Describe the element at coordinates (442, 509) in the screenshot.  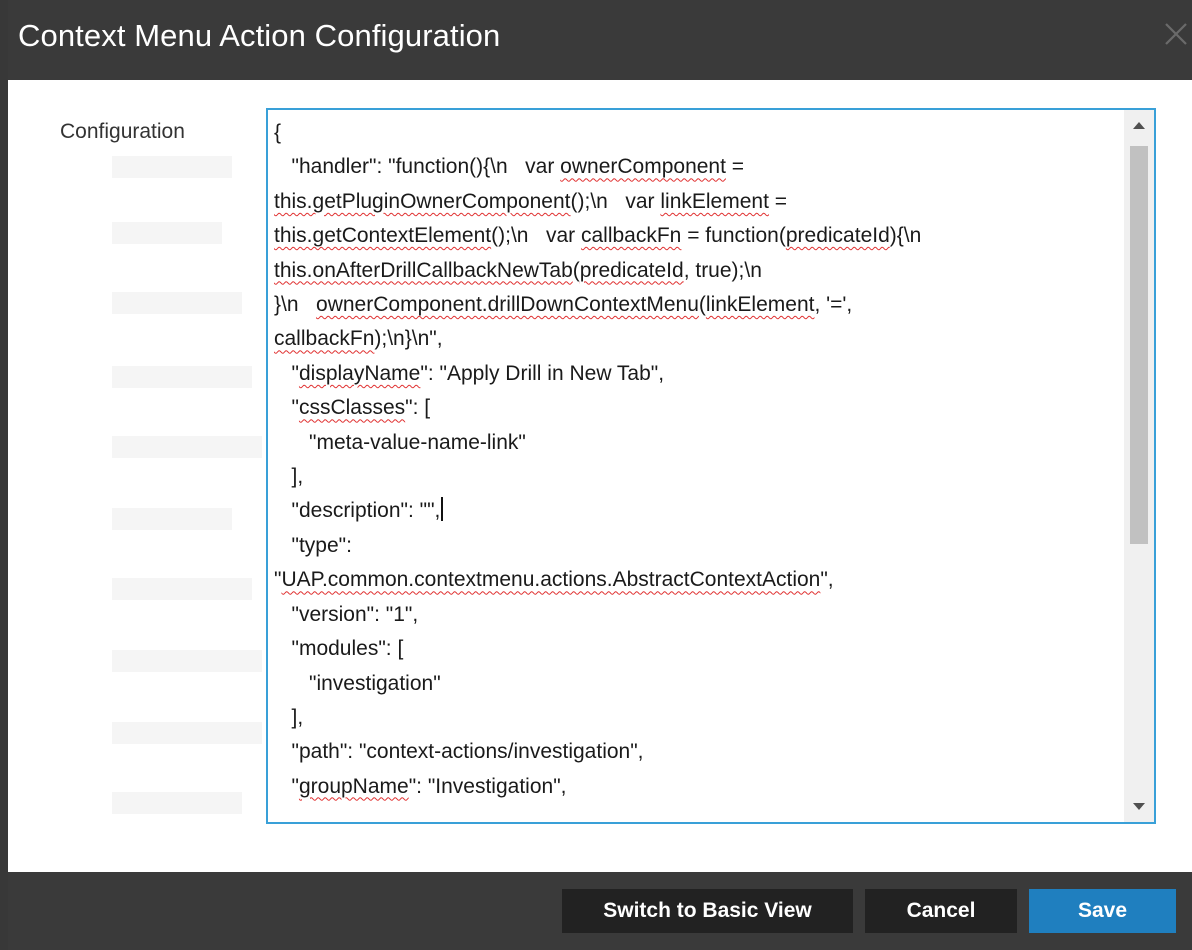
I see `text-cursor` at that location.